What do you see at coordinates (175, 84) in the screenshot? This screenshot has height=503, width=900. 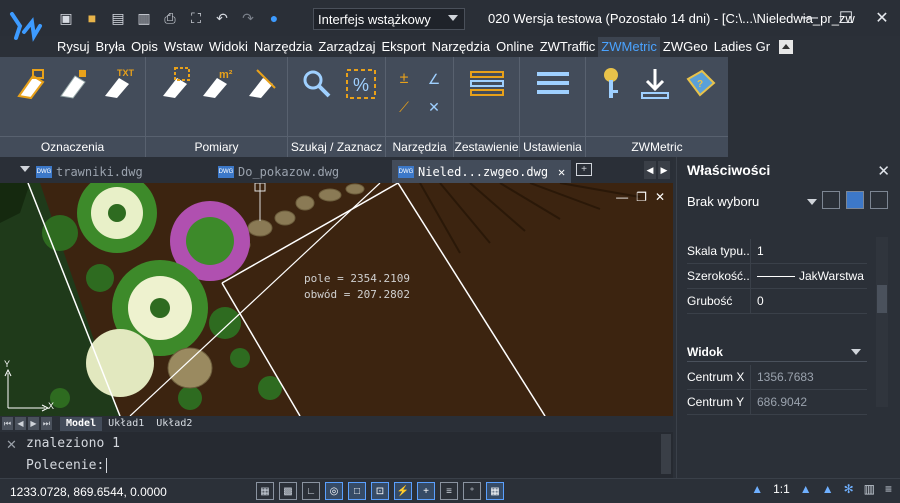 I see `measure-area-icon` at bounding box center [175, 84].